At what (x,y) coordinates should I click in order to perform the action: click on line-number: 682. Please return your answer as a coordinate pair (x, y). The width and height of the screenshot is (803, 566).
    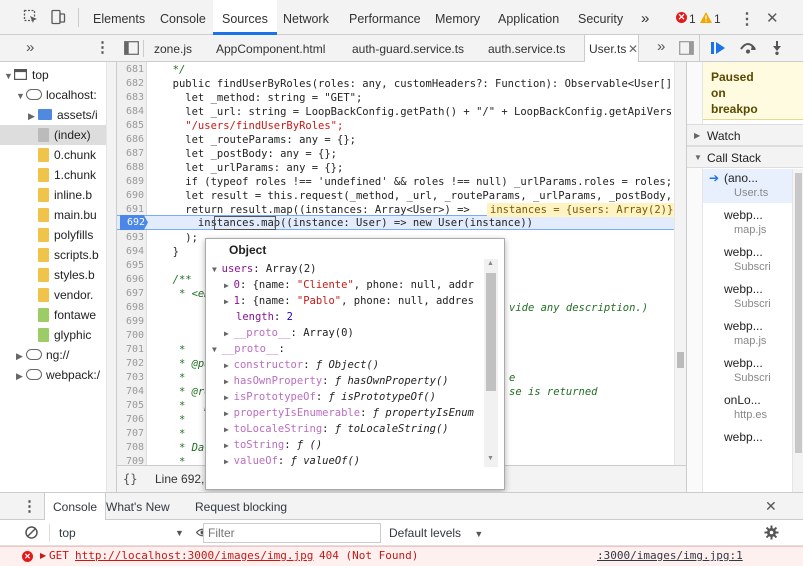
    Looking at the image, I should click on (130, 84).